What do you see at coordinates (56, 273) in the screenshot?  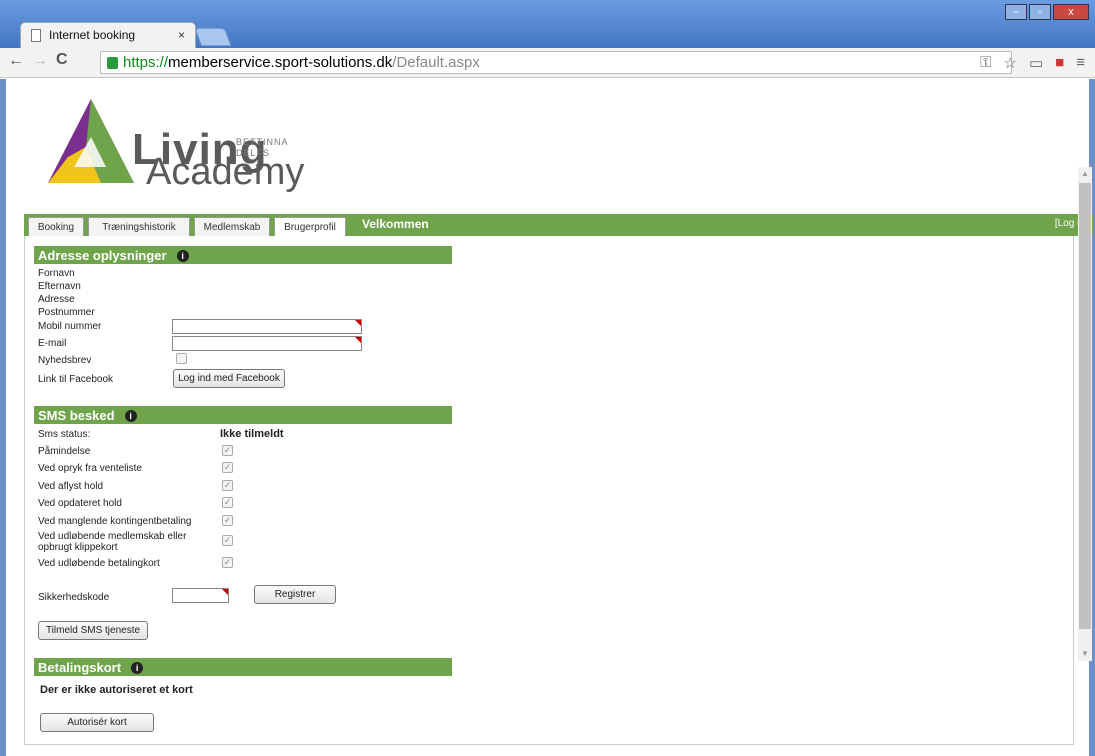 I see `label-fornavn: Fornavn` at bounding box center [56, 273].